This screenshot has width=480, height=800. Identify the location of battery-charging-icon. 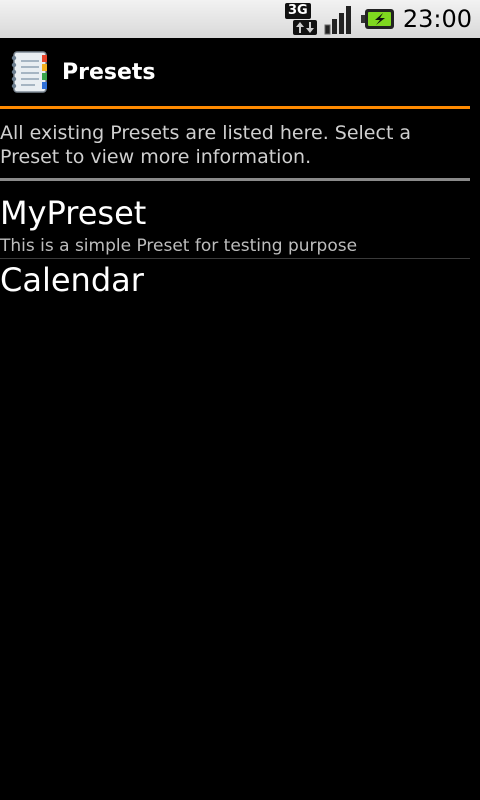
(377, 19).